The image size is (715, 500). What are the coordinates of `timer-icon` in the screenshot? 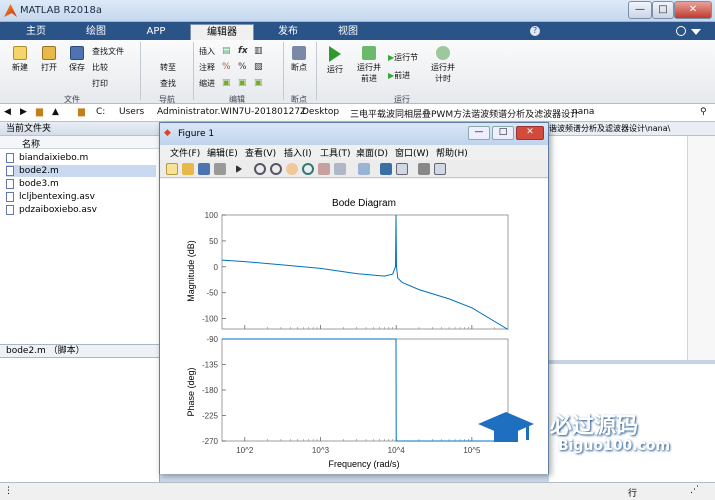 It's located at (443, 53).